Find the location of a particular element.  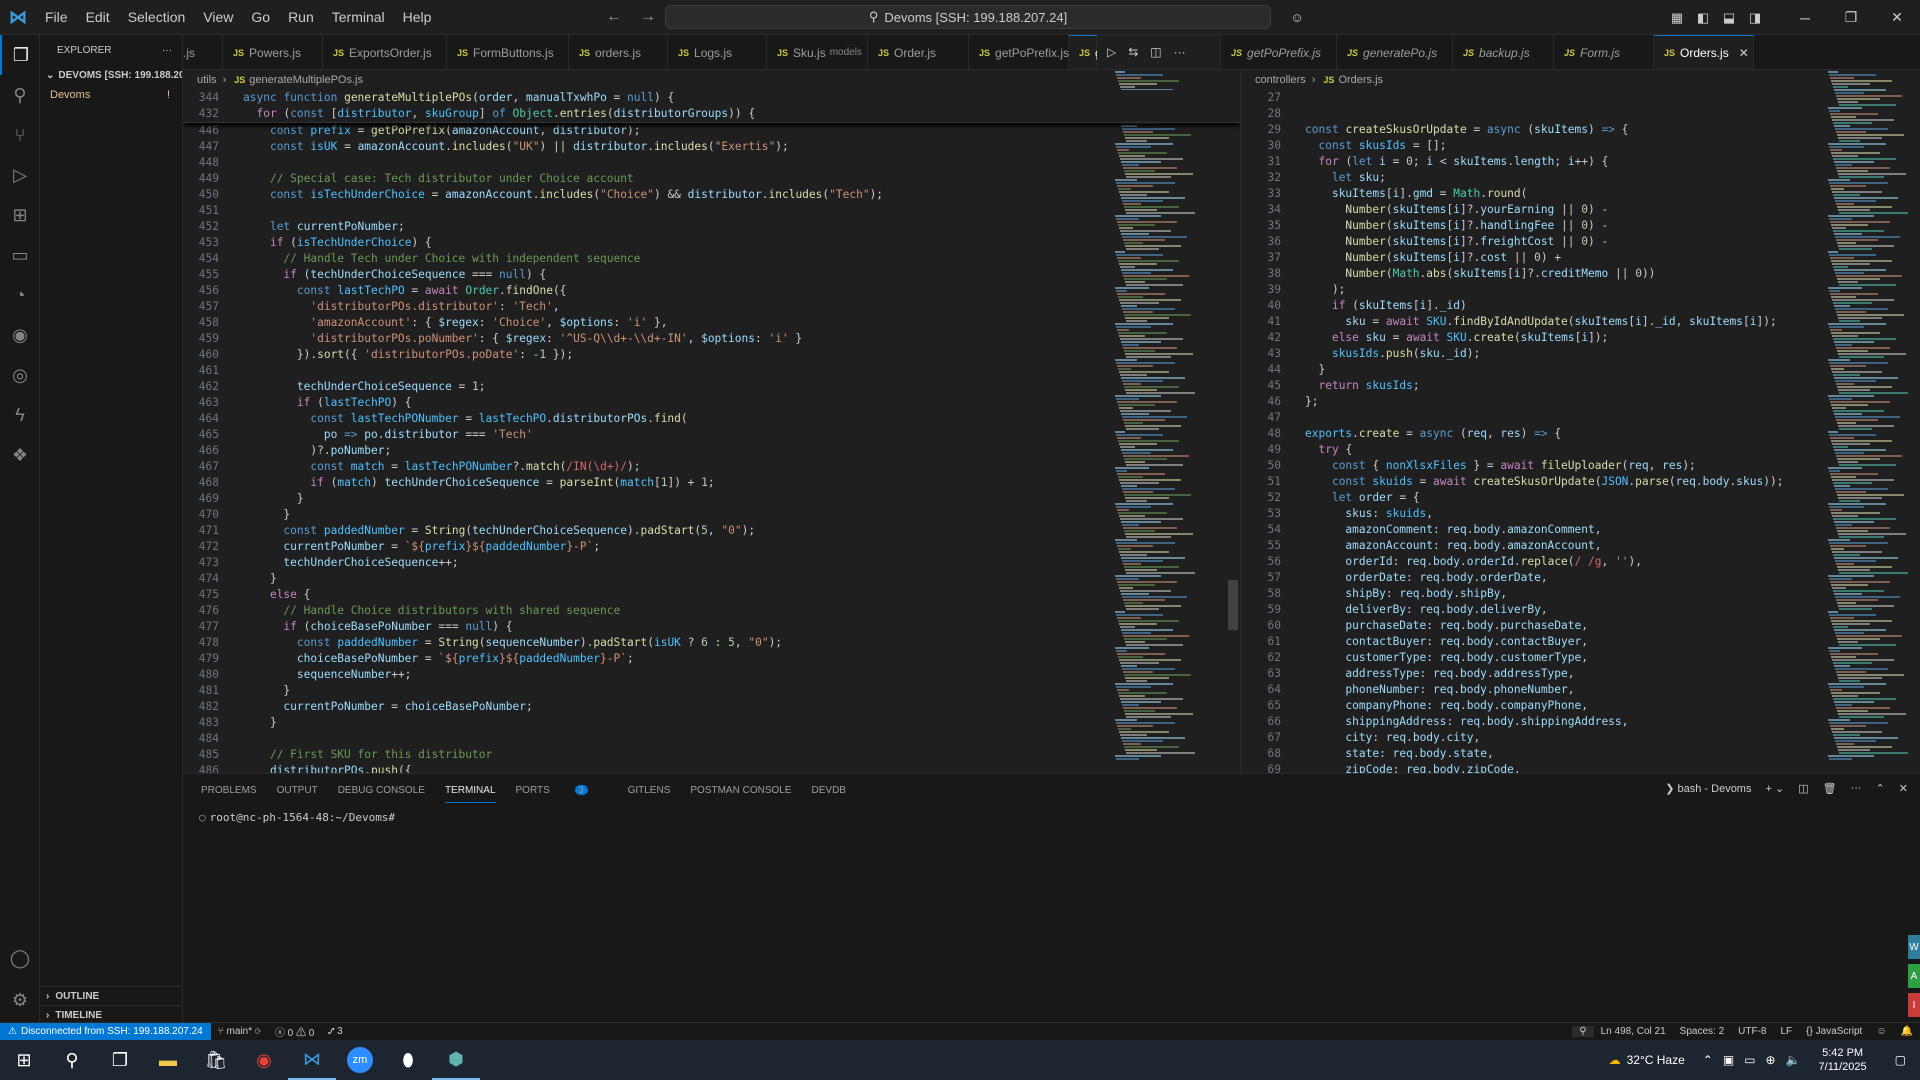

microsoft-store-icon: 🛍 is located at coordinates (216, 1060).